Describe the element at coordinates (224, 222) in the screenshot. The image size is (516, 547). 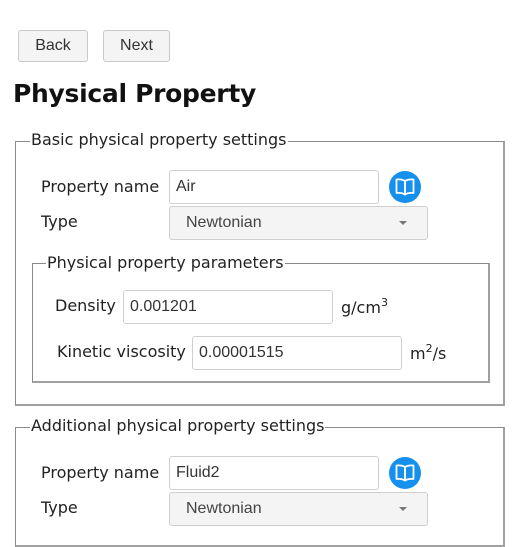
I see `basic-type-value: Newtonian` at that location.